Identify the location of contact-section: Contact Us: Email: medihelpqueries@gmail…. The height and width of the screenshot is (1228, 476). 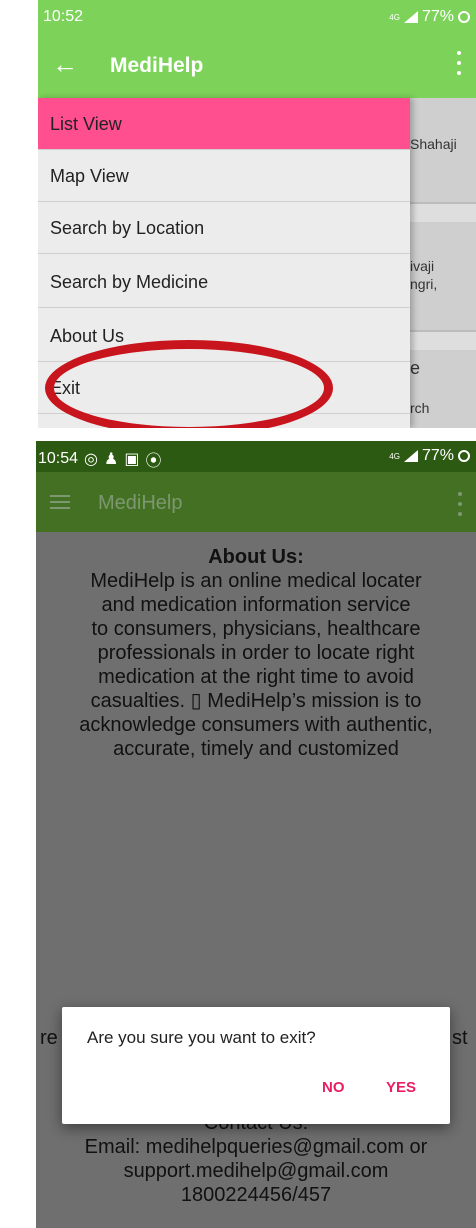
(256, 1159).